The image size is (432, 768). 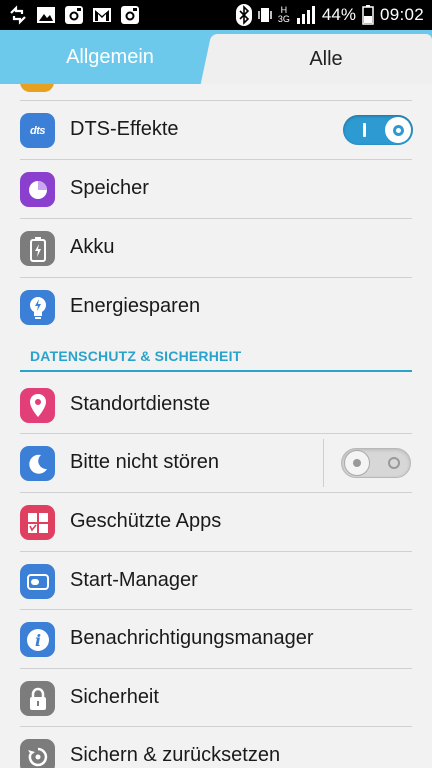 I want to click on gmail-icon, so click(x=102, y=15).